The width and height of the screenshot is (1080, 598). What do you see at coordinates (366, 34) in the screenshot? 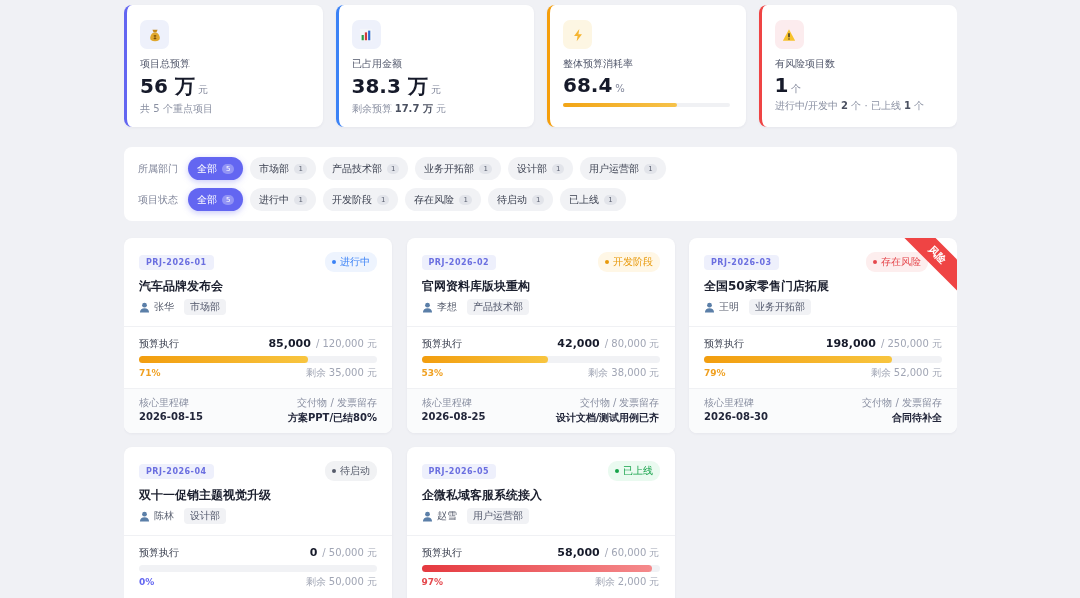
I see `bar-chart-icon` at bounding box center [366, 34].